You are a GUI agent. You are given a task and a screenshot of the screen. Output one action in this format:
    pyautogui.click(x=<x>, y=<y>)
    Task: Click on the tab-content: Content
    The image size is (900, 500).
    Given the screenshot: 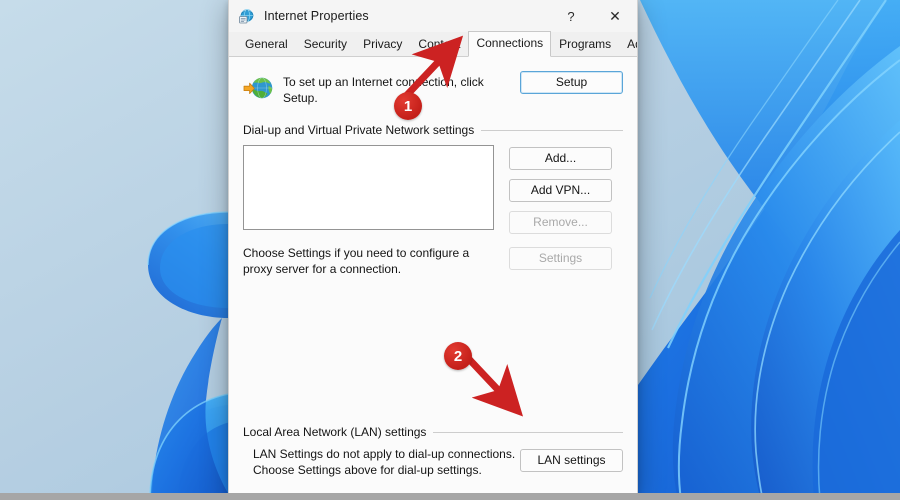 What is the action you would take?
    pyautogui.click(x=439, y=44)
    